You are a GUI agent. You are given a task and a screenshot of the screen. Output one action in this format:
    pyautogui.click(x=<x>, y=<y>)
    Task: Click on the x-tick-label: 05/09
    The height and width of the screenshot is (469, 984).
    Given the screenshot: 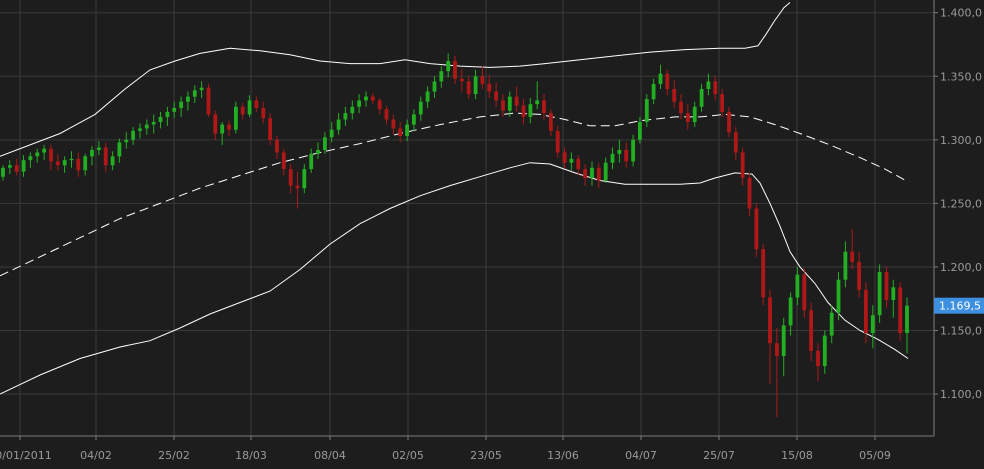 What is the action you would take?
    pyautogui.click(x=875, y=455)
    